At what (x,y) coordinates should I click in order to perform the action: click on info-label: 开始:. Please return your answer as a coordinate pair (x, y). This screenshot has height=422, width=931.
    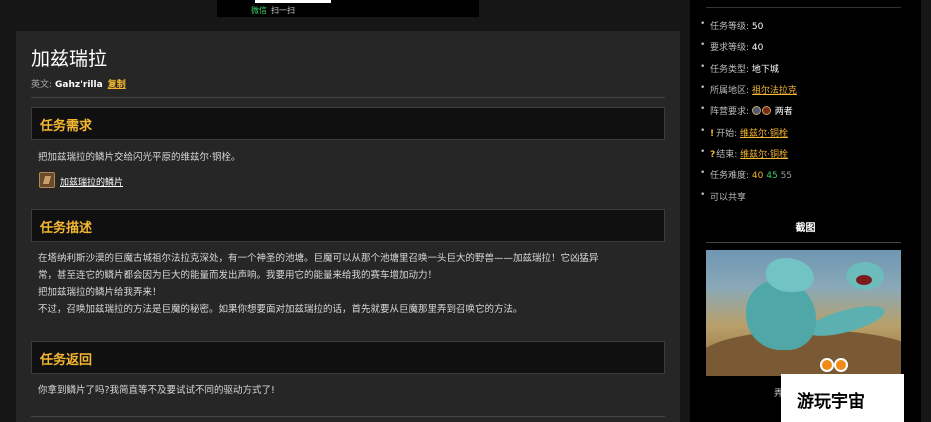
    Looking at the image, I should click on (727, 134).